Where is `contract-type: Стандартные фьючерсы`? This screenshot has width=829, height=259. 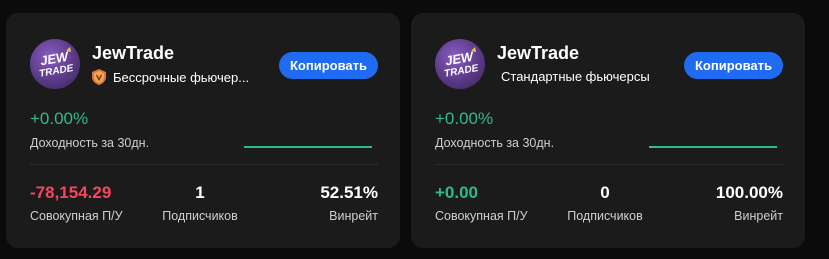
contract-type: Стандартные фьючерсы is located at coordinates (575, 76).